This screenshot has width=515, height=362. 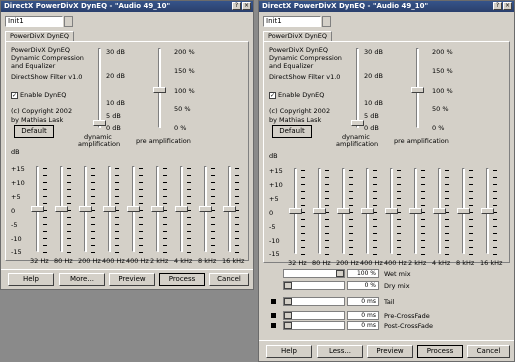 I want to click on post-crossfade-slider, so click(x=314, y=325).